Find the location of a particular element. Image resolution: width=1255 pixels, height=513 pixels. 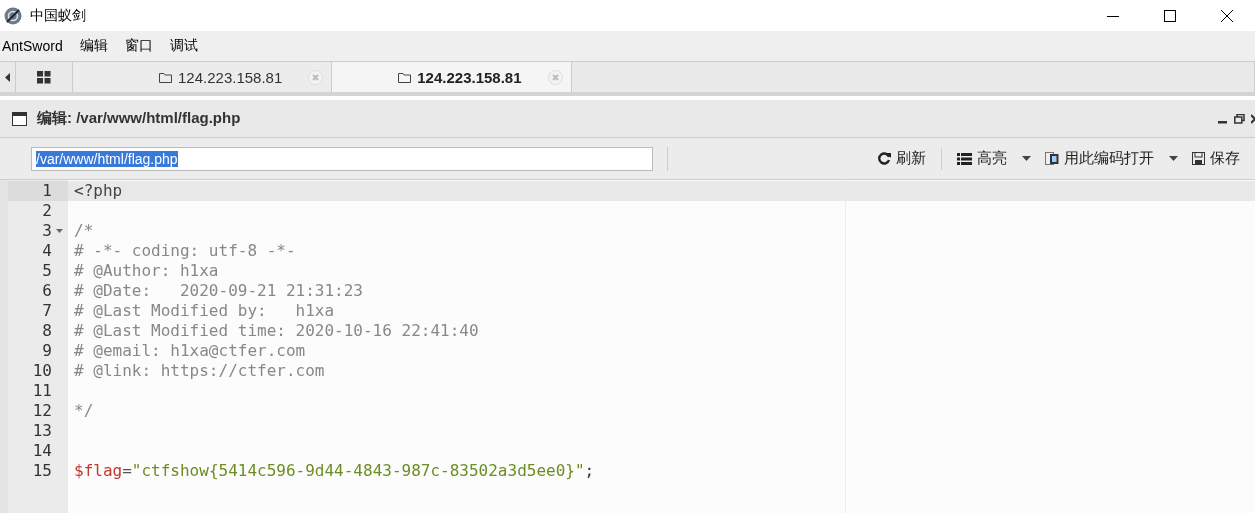

line-number: 13 is located at coordinates (42, 431).